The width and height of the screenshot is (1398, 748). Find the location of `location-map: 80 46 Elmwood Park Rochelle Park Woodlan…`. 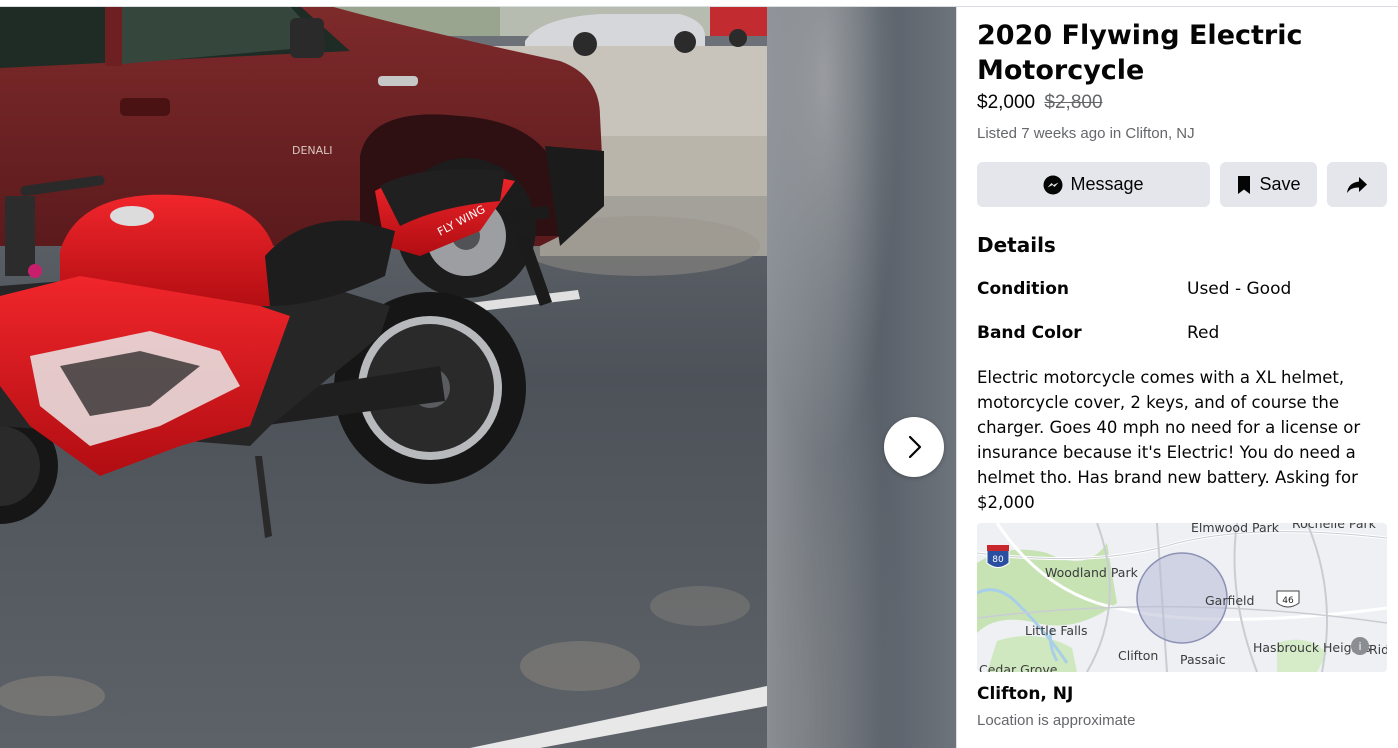

location-map: 80 46 Elmwood Park Rochelle Park Woodlan… is located at coordinates (1182, 597).